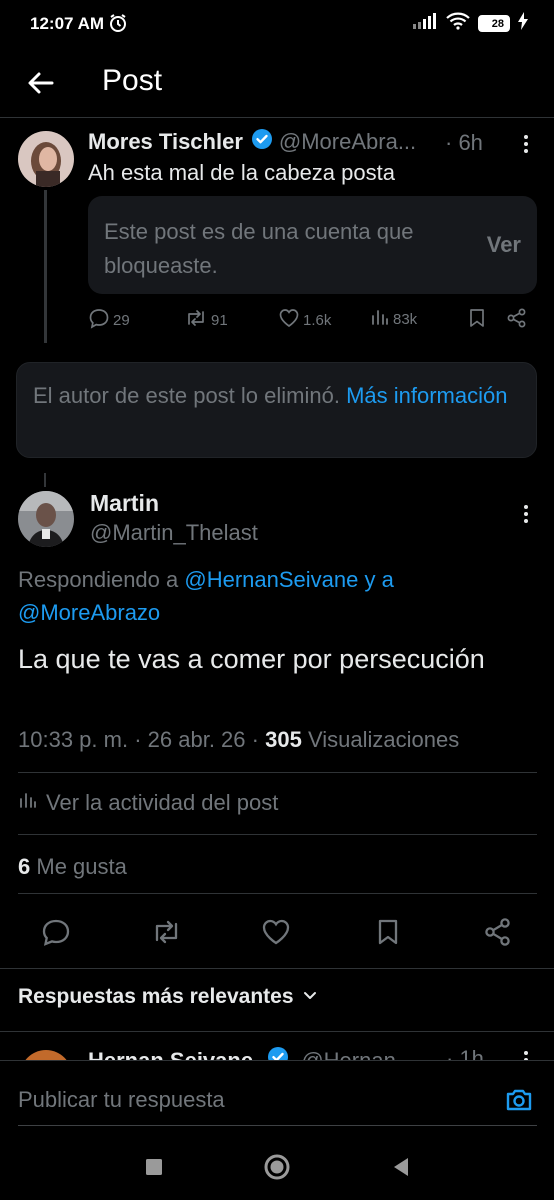 Image resolution: width=554 pixels, height=1200 pixels. Describe the element at coordinates (277, 1096) in the screenshot. I see `reply-composer: Publicar tu respuesta` at that location.